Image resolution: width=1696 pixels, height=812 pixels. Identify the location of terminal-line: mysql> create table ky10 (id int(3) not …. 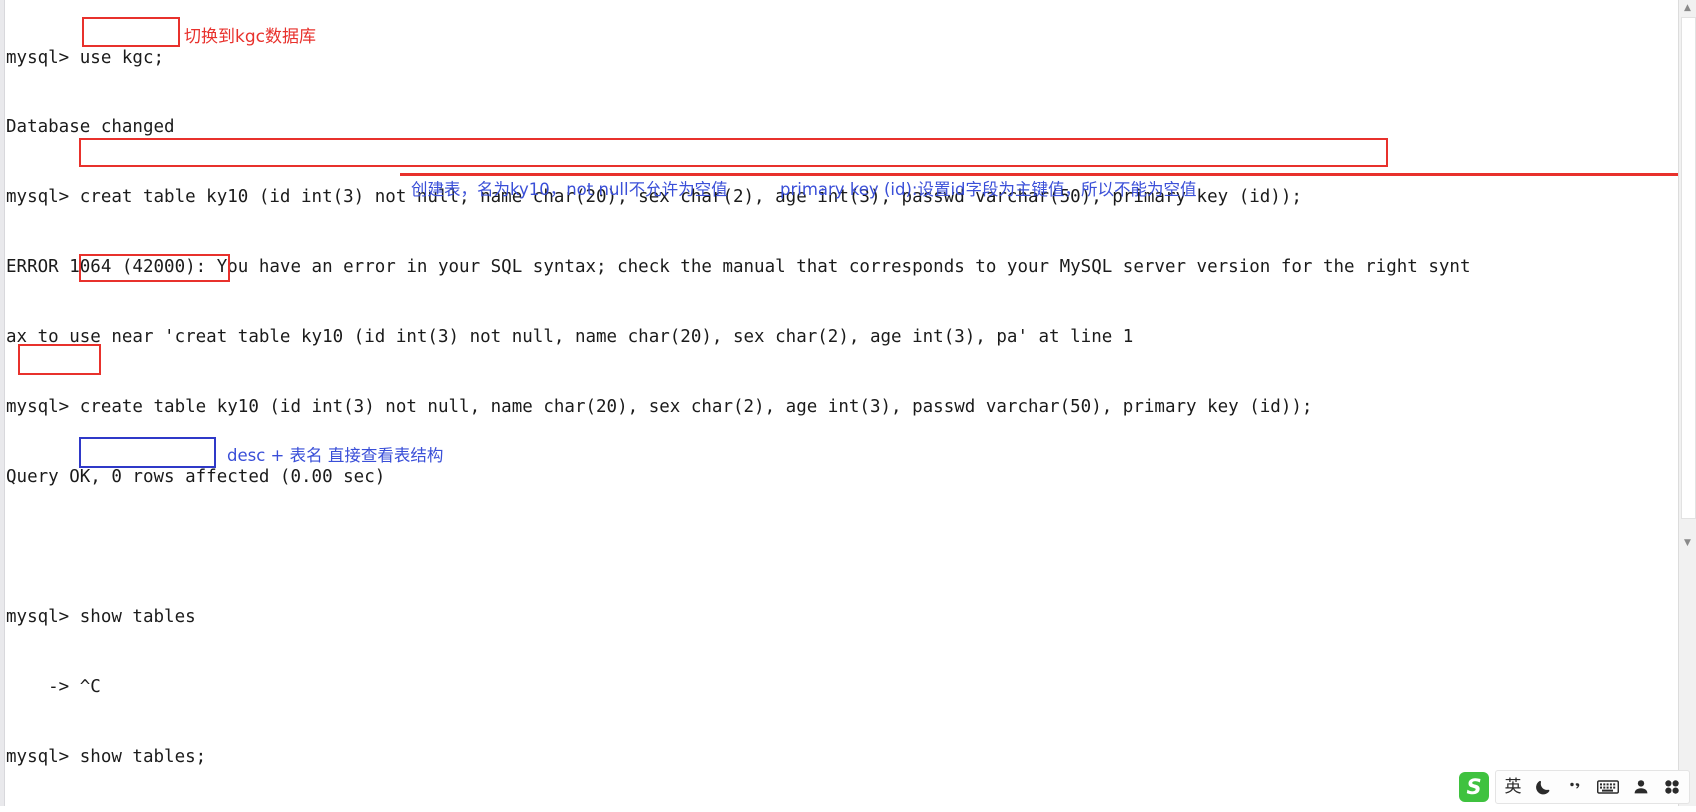
(659, 407).